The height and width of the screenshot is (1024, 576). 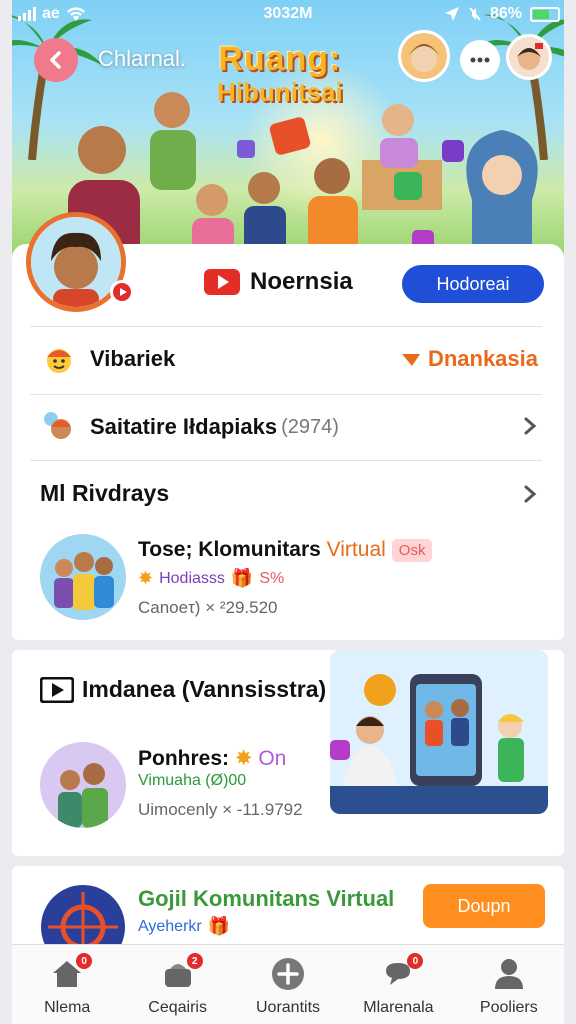 What do you see at coordinates (229, 549) in the screenshot?
I see `community-title-text: Tose; Klomunitars` at bounding box center [229, 549].